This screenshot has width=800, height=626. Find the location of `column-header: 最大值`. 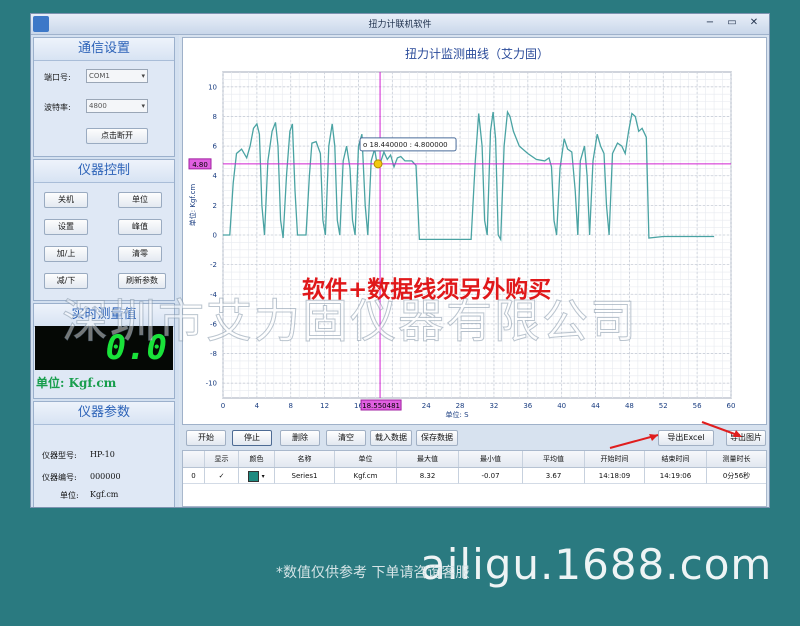

column-header: 最大值 is located at coordinates (428, 459).